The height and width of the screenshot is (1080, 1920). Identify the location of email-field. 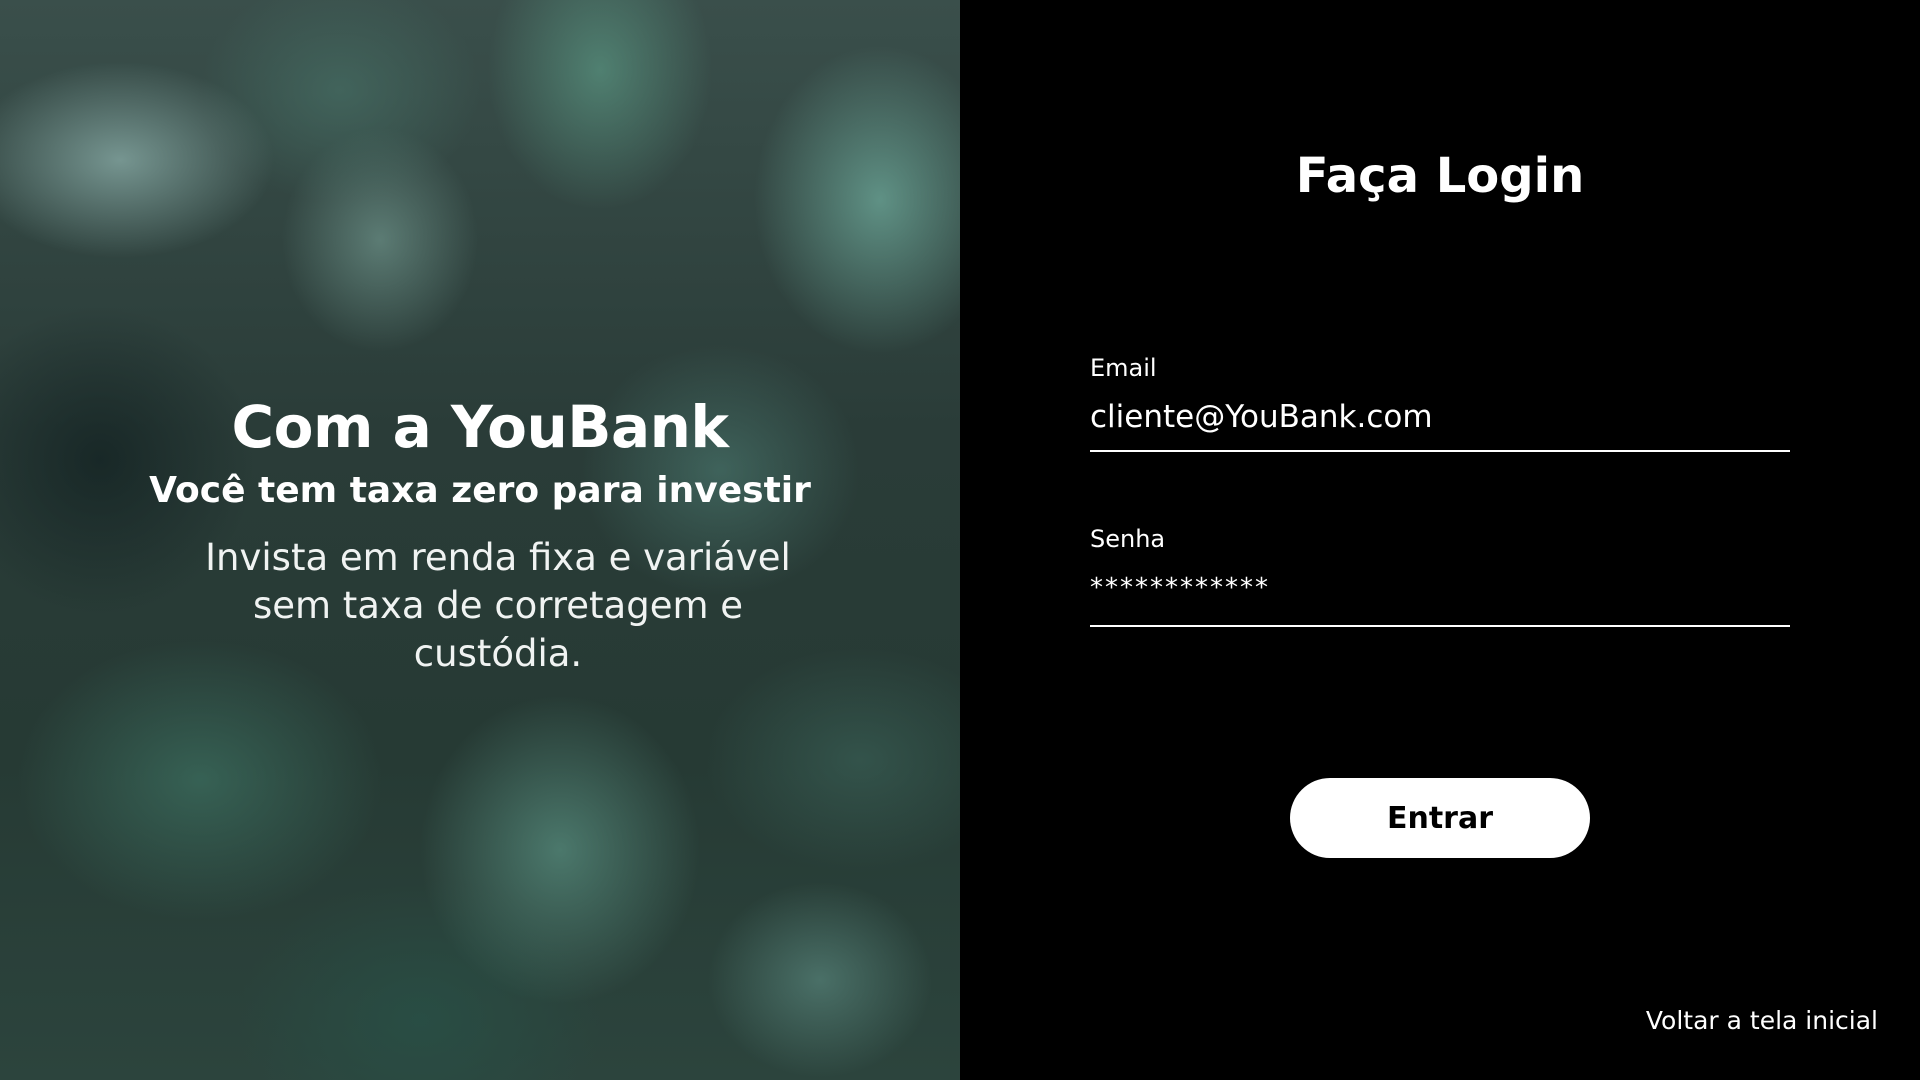
(1440, 425).